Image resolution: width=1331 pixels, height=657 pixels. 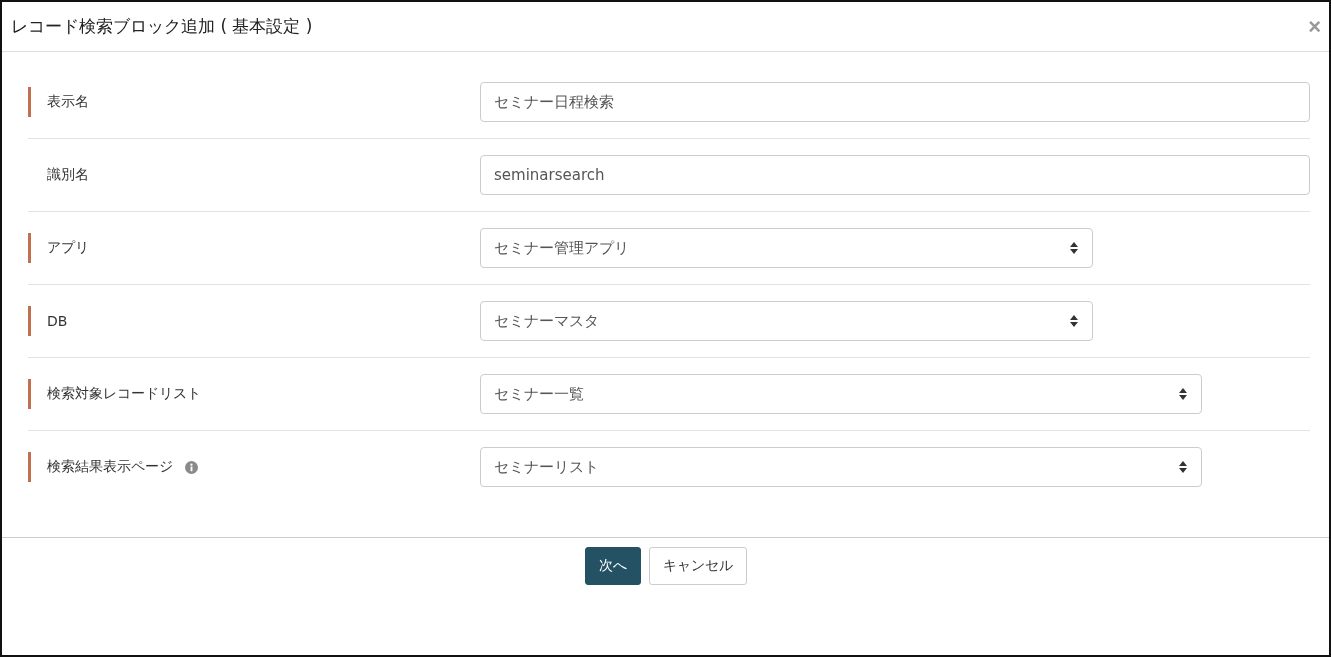 I want to click on field-label: 表示名, so click(x=68, y=102).